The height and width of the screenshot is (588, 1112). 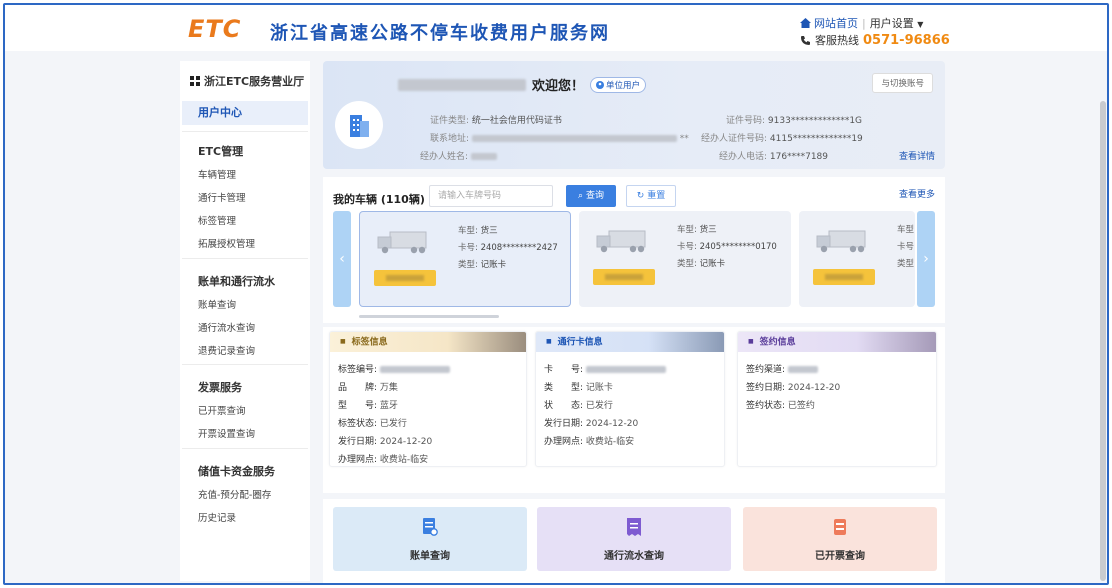 What do you see at coordinates (840, 539) in the screenshot?
I see `quick-invoice-query: 已开票查询` at bounding box center [840, 539].